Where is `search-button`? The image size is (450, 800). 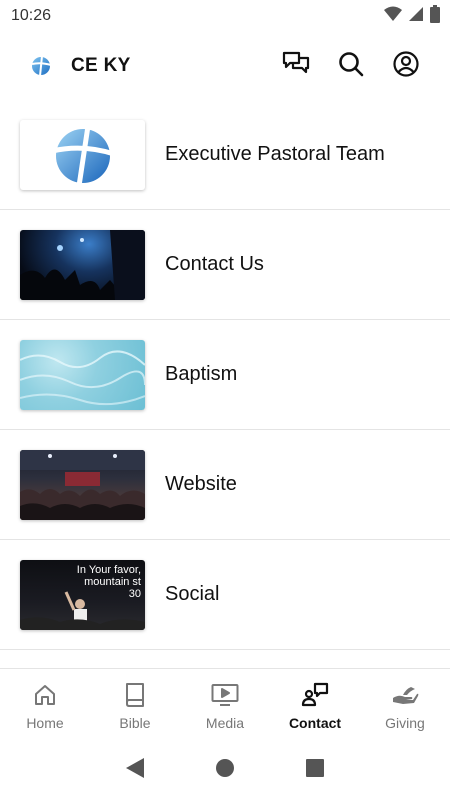 search-button is located at coordinates (351, 66).